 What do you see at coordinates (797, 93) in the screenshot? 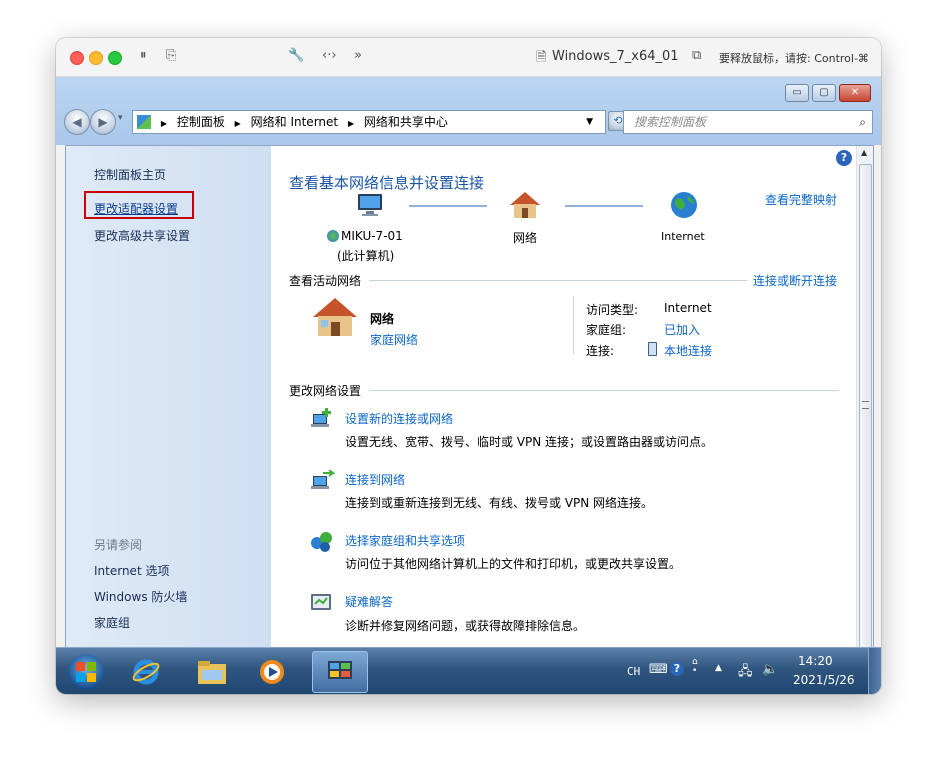
I see `minimize-button: ▭` at bounding box center [797, 93].